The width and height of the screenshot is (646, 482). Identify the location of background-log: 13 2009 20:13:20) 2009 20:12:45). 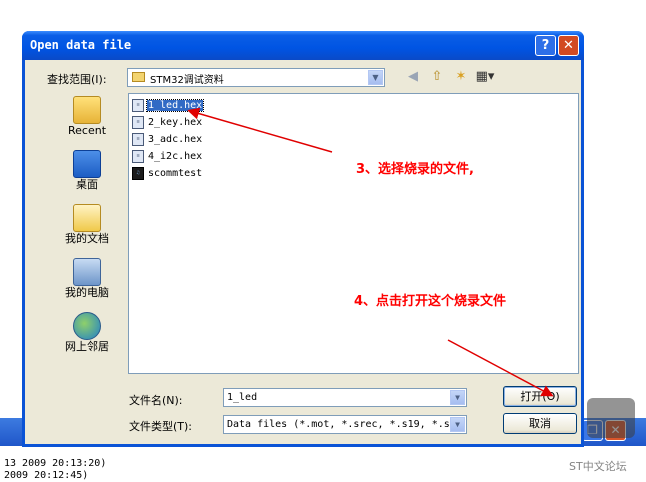
(323, 464).